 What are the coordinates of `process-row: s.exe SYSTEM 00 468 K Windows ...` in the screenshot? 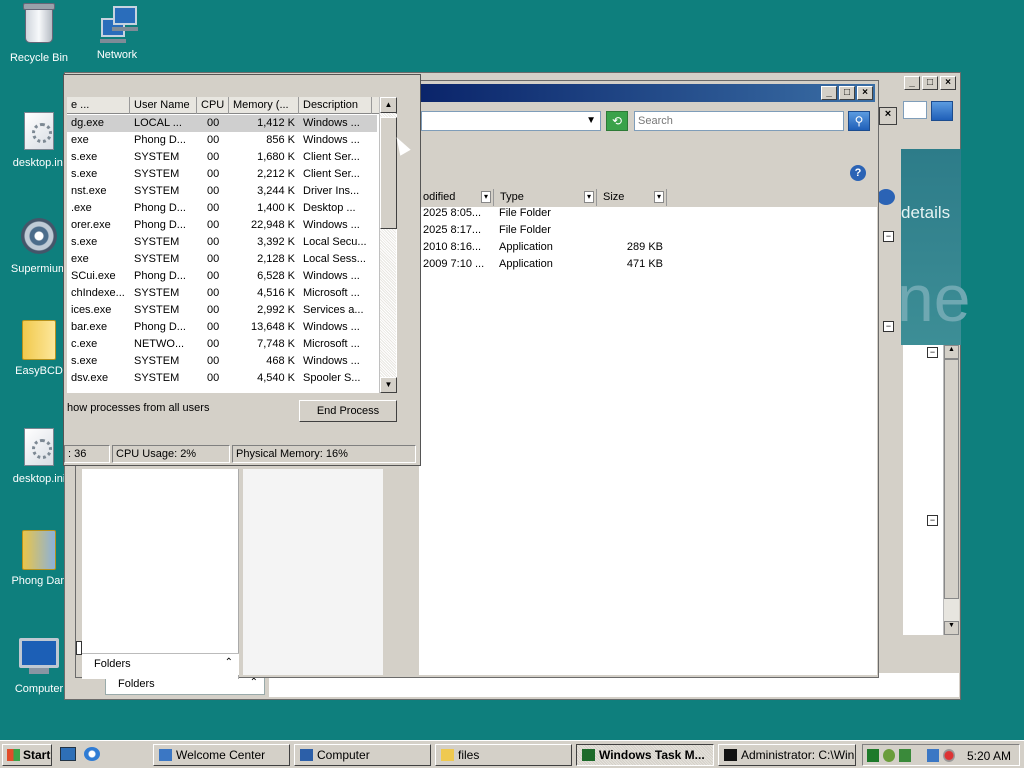 It's located at (222, 361).